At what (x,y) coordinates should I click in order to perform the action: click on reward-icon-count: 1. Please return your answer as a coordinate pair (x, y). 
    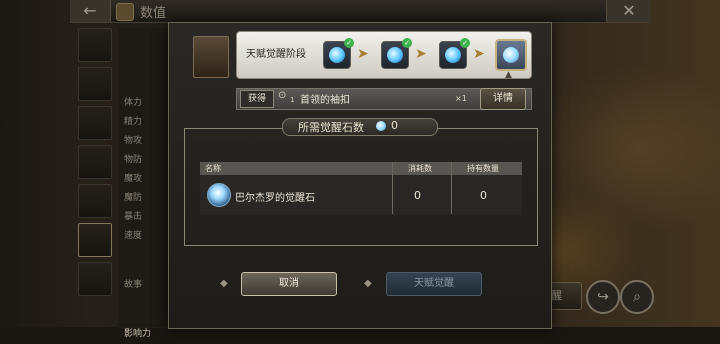
    Looking at the image, I should click on (292, 100).